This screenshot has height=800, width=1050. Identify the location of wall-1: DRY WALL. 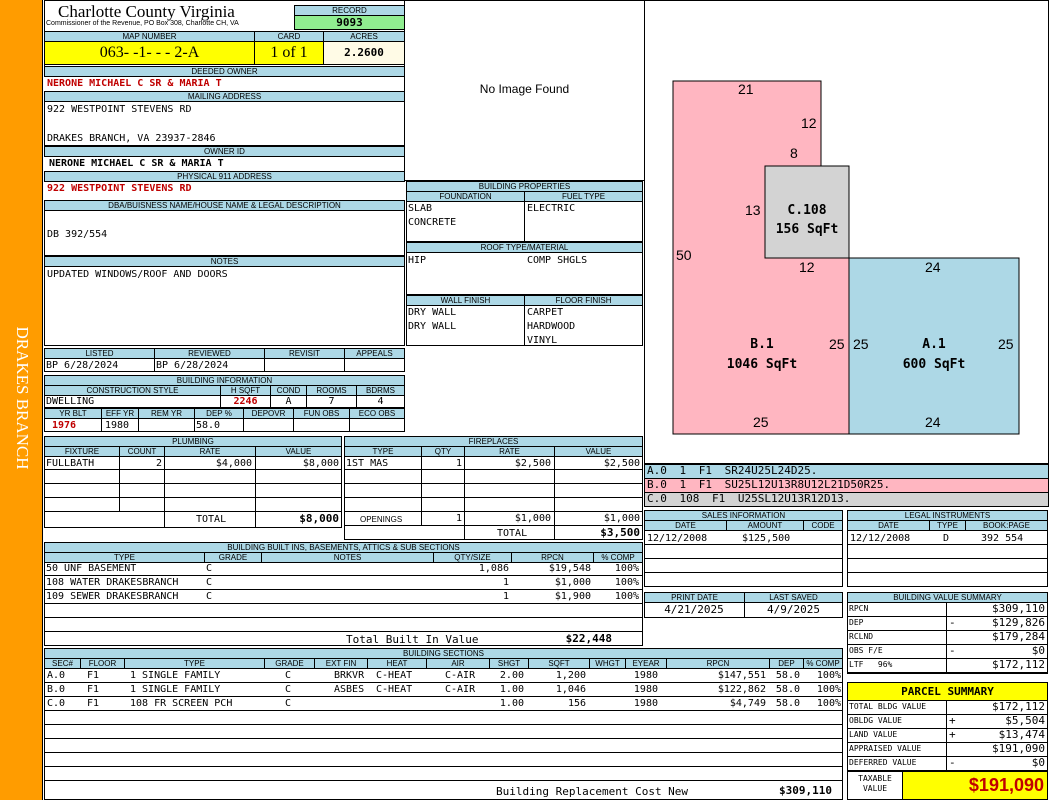
(432, 312).